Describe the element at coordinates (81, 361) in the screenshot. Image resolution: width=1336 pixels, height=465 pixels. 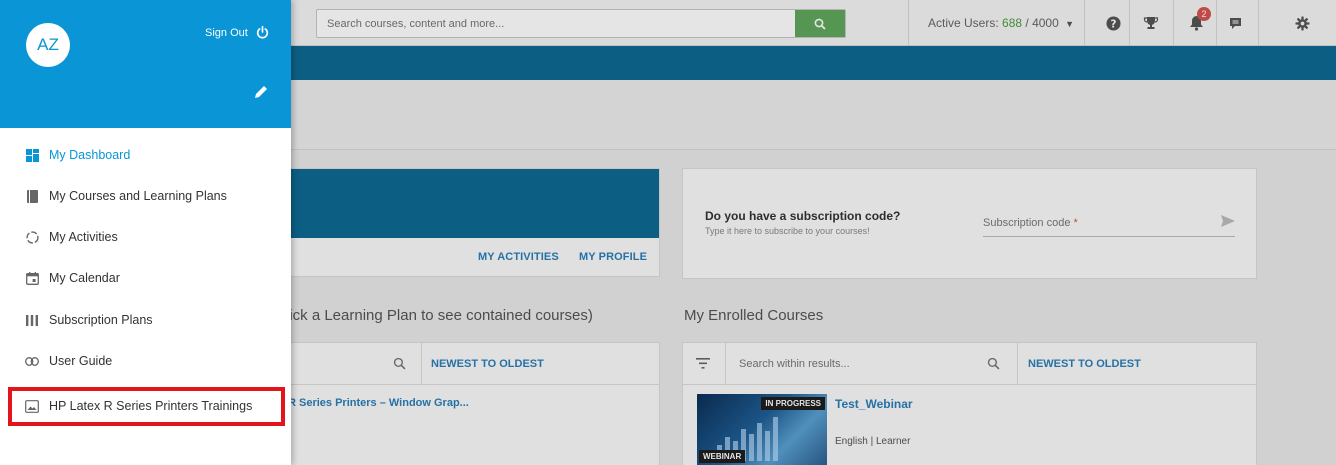
I see `menu-item-label: User Guide` at that location.